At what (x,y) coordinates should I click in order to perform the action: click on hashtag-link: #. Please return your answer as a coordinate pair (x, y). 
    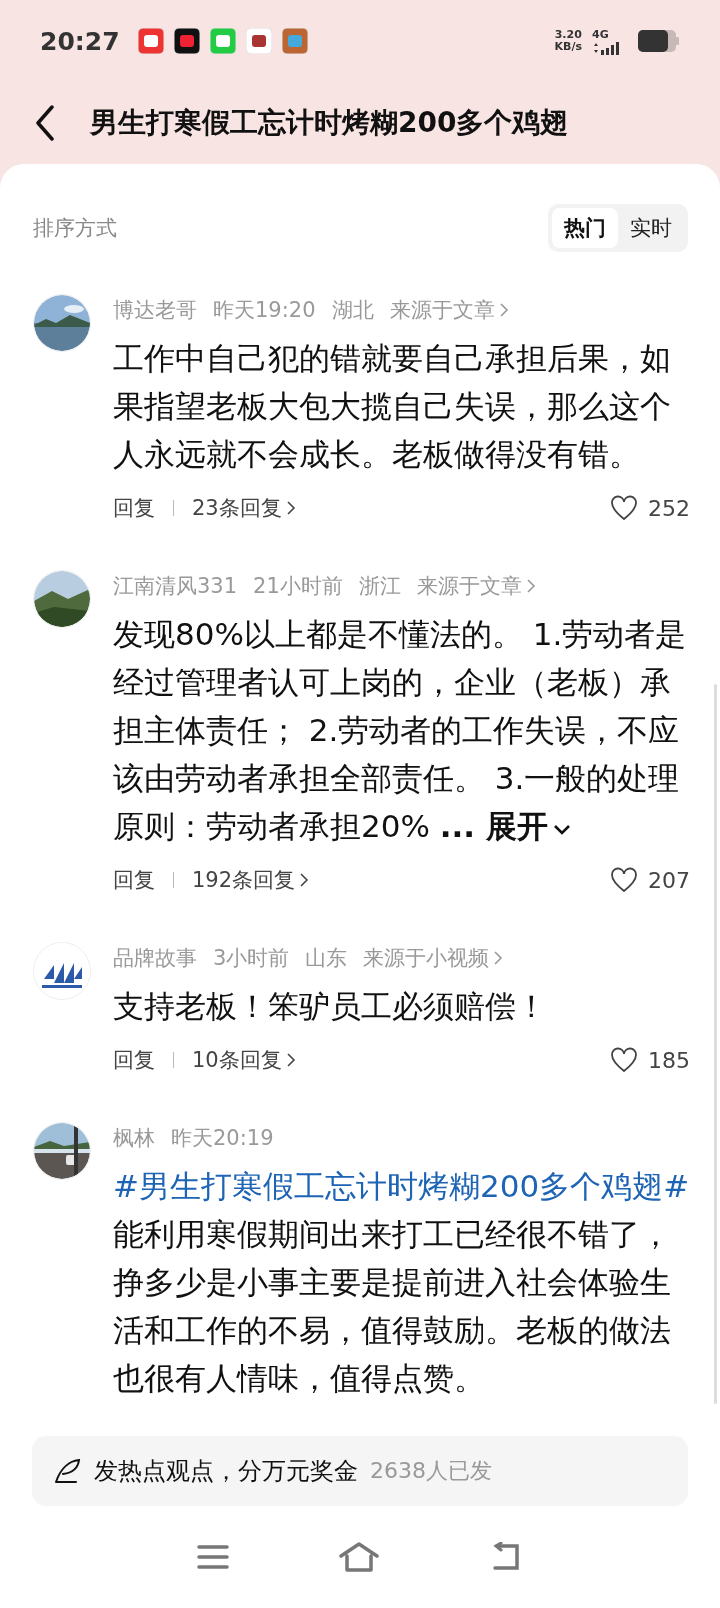
    Looking at the image, I should click on (676, 1186).